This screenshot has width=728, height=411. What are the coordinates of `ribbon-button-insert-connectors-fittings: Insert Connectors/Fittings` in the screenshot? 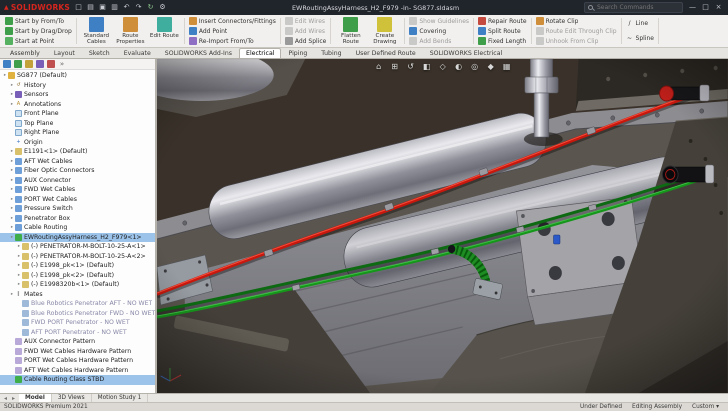 It's located at (232, 21).